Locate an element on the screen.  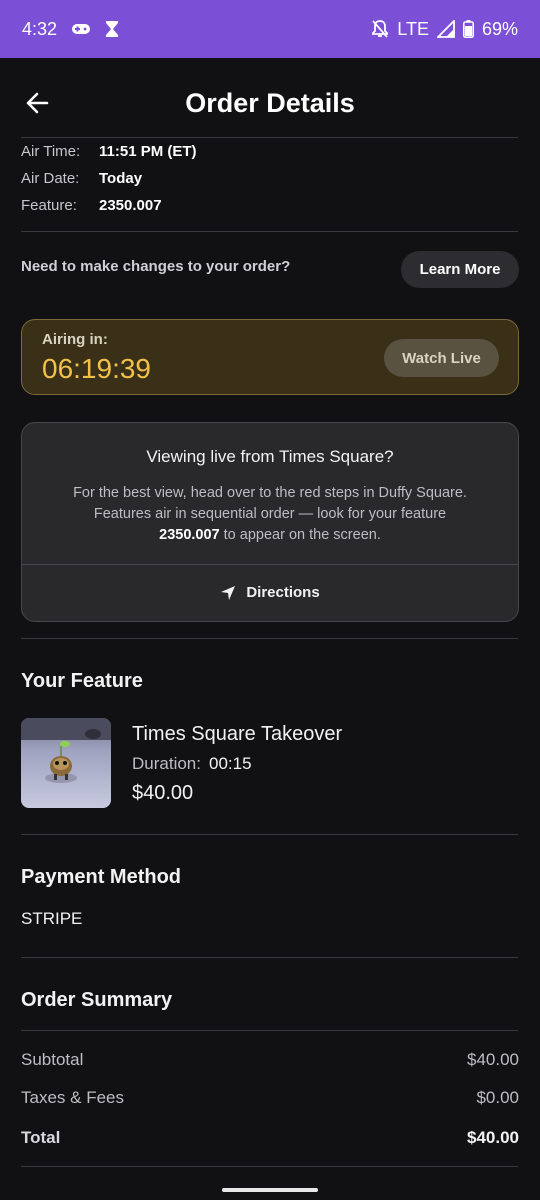
duration-value: 00:15 is located at coordinates (230, 763).